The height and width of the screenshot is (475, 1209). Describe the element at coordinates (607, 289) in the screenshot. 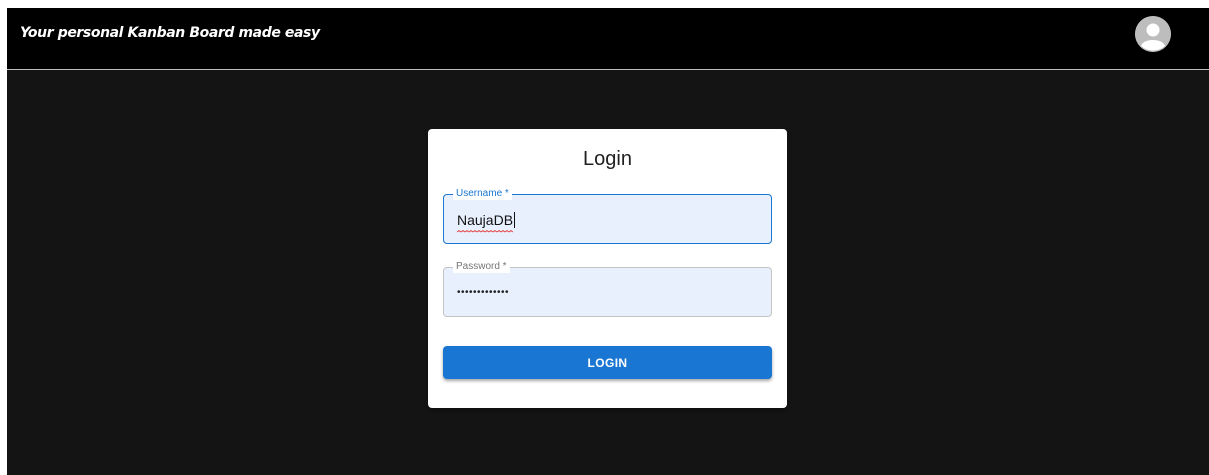

I see `password-field: Password * •••••••••••••` at that location.